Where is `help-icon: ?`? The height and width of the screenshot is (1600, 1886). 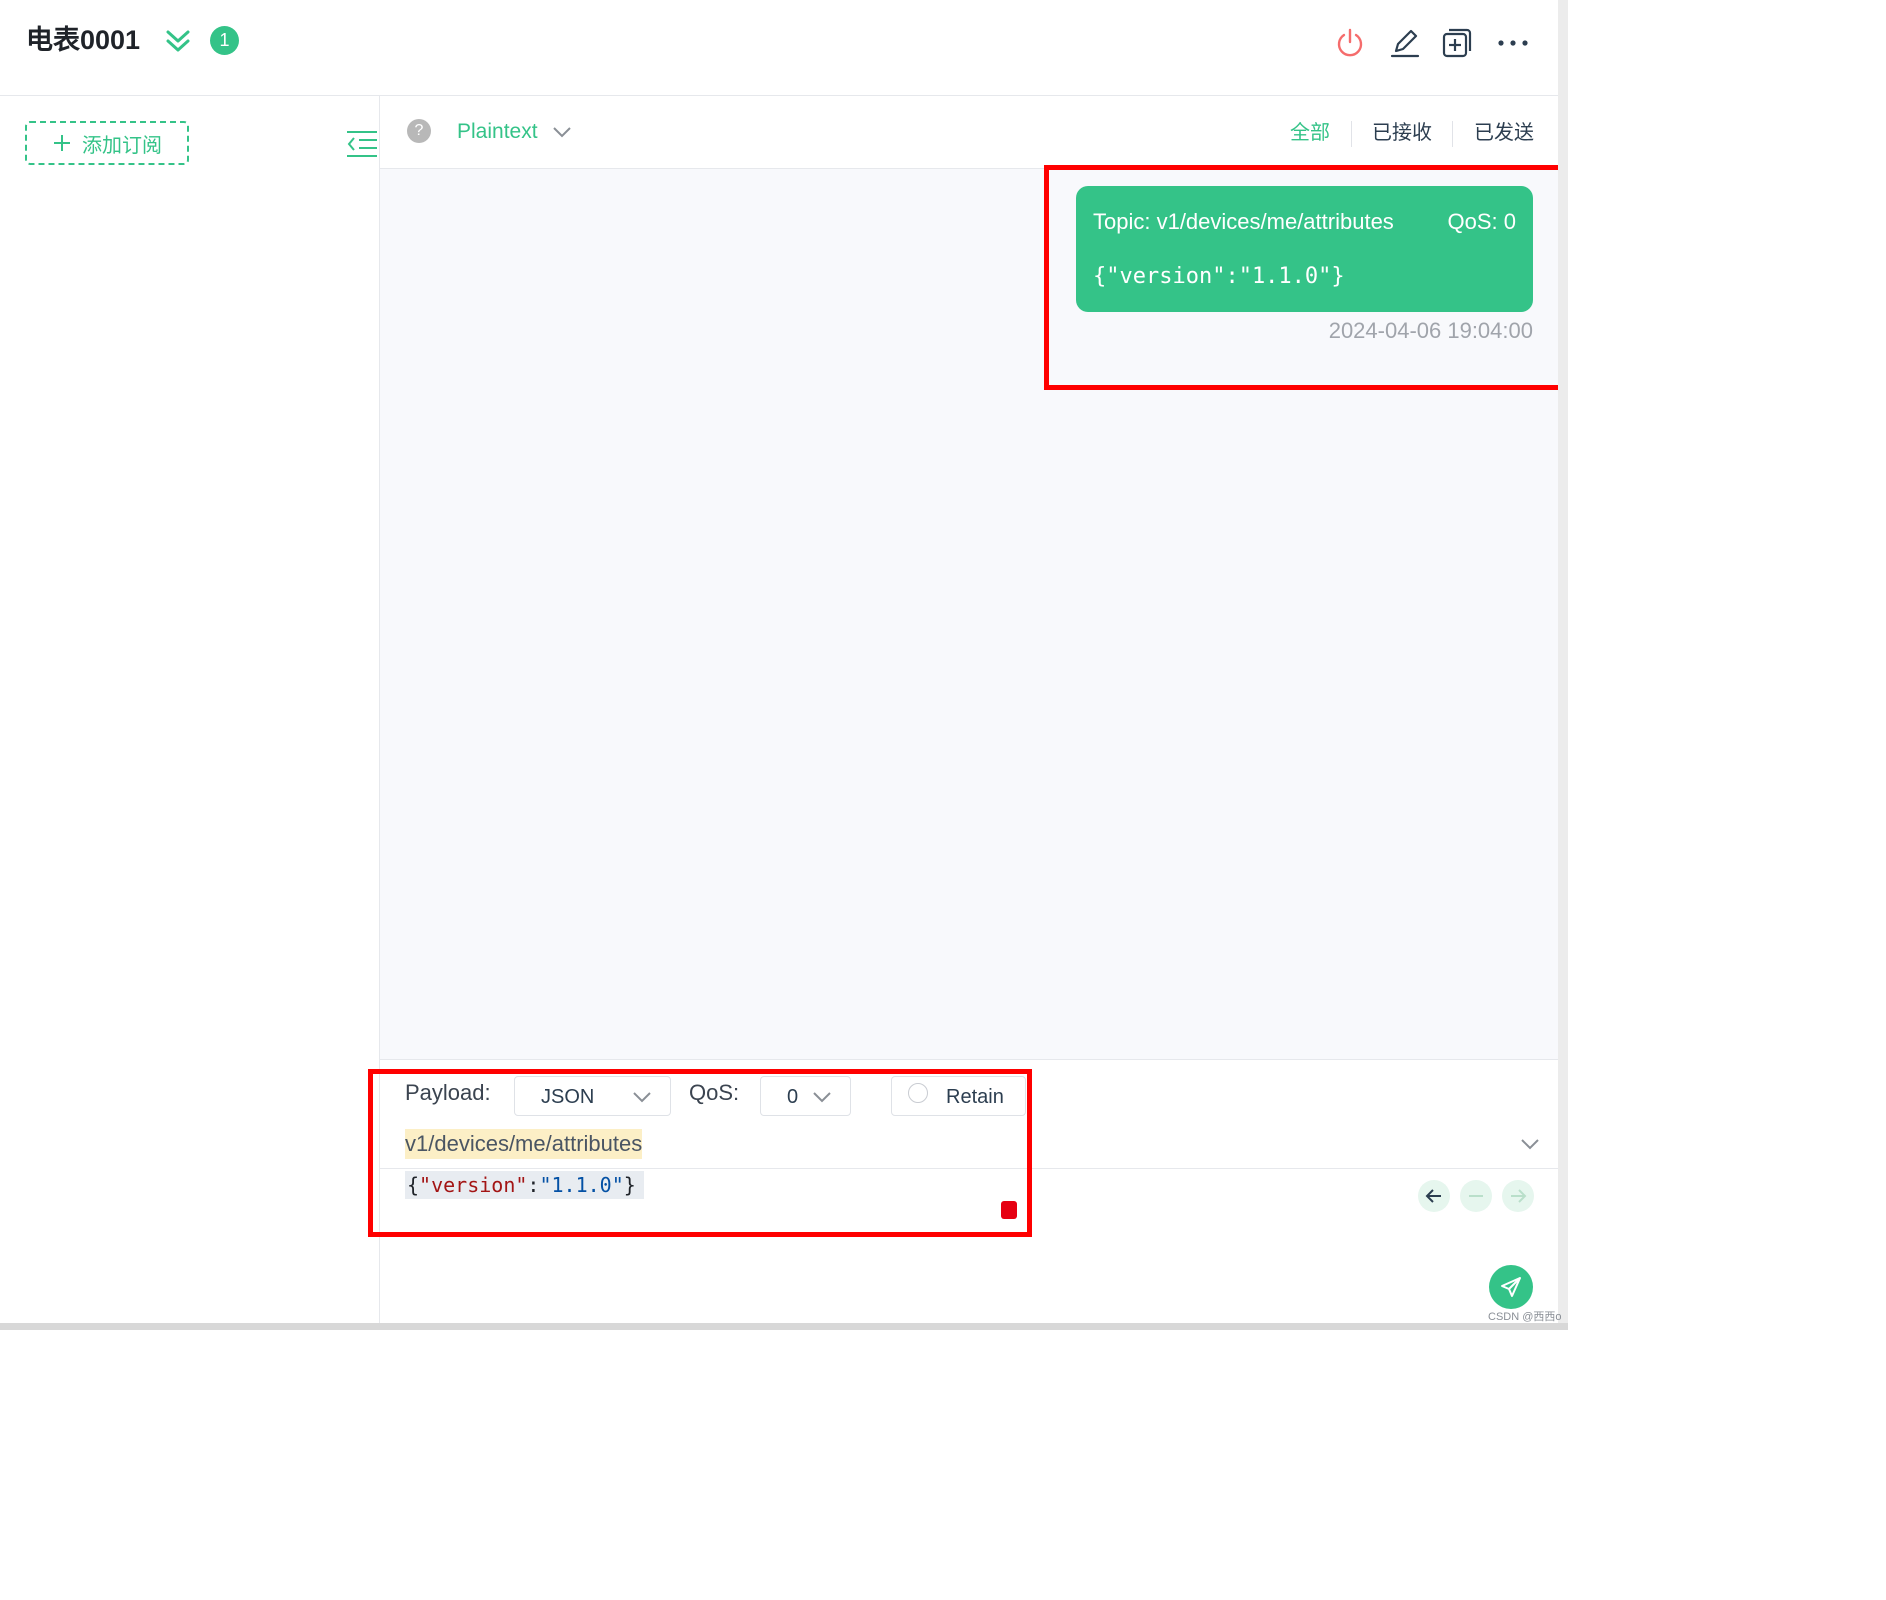
help-icon: ? is located at coordinates (419, 131).